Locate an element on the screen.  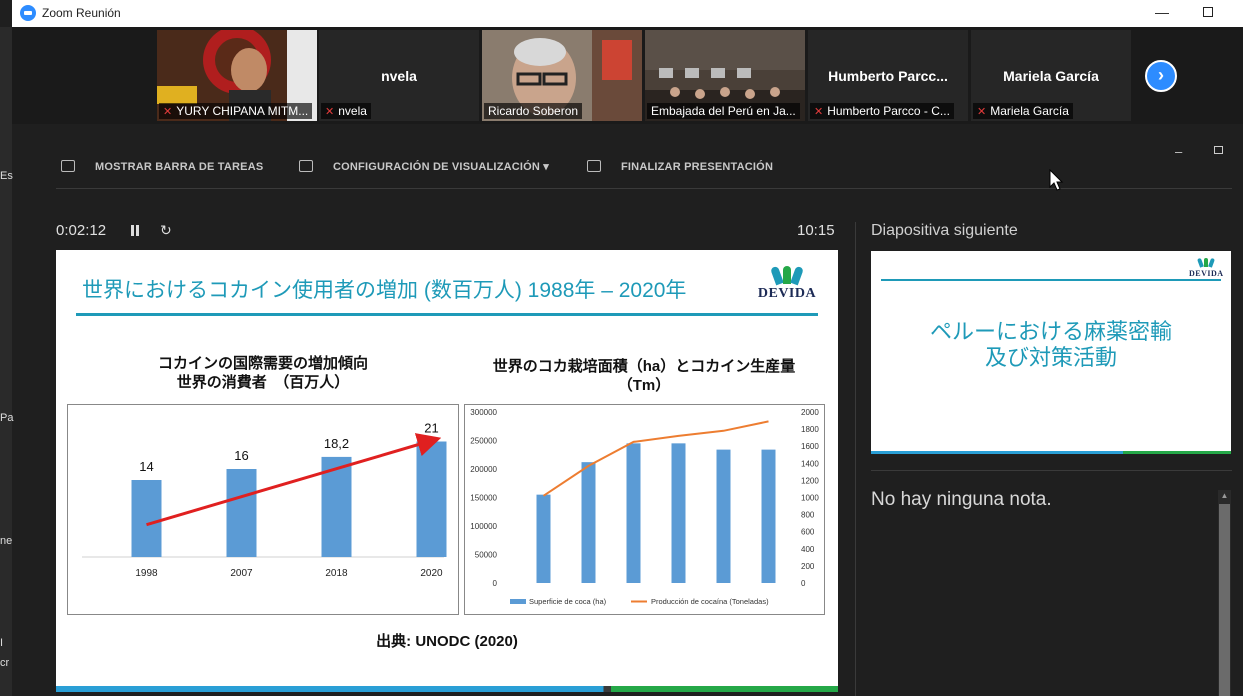
consumers-chart: 14 1998 16 2007 18,2 2018 21 2020 is located at coordinates (263, 509).